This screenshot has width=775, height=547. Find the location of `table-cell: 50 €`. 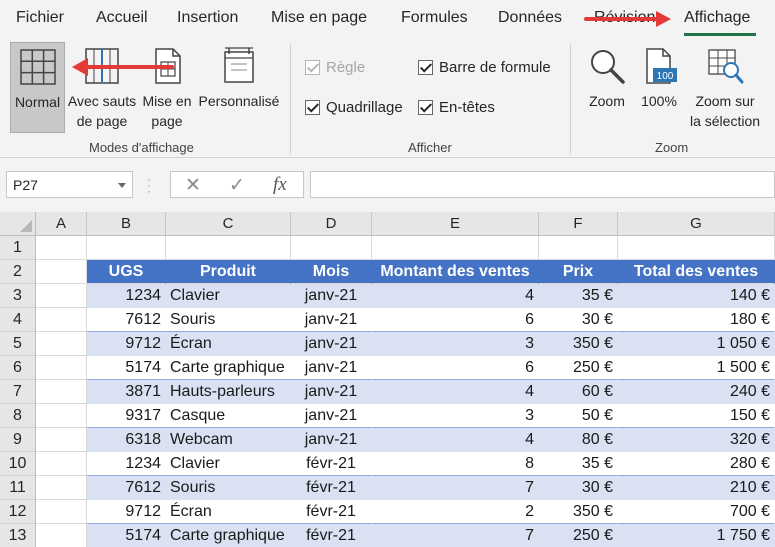

table-cell: 50 € is located at coordinates (578, 416).